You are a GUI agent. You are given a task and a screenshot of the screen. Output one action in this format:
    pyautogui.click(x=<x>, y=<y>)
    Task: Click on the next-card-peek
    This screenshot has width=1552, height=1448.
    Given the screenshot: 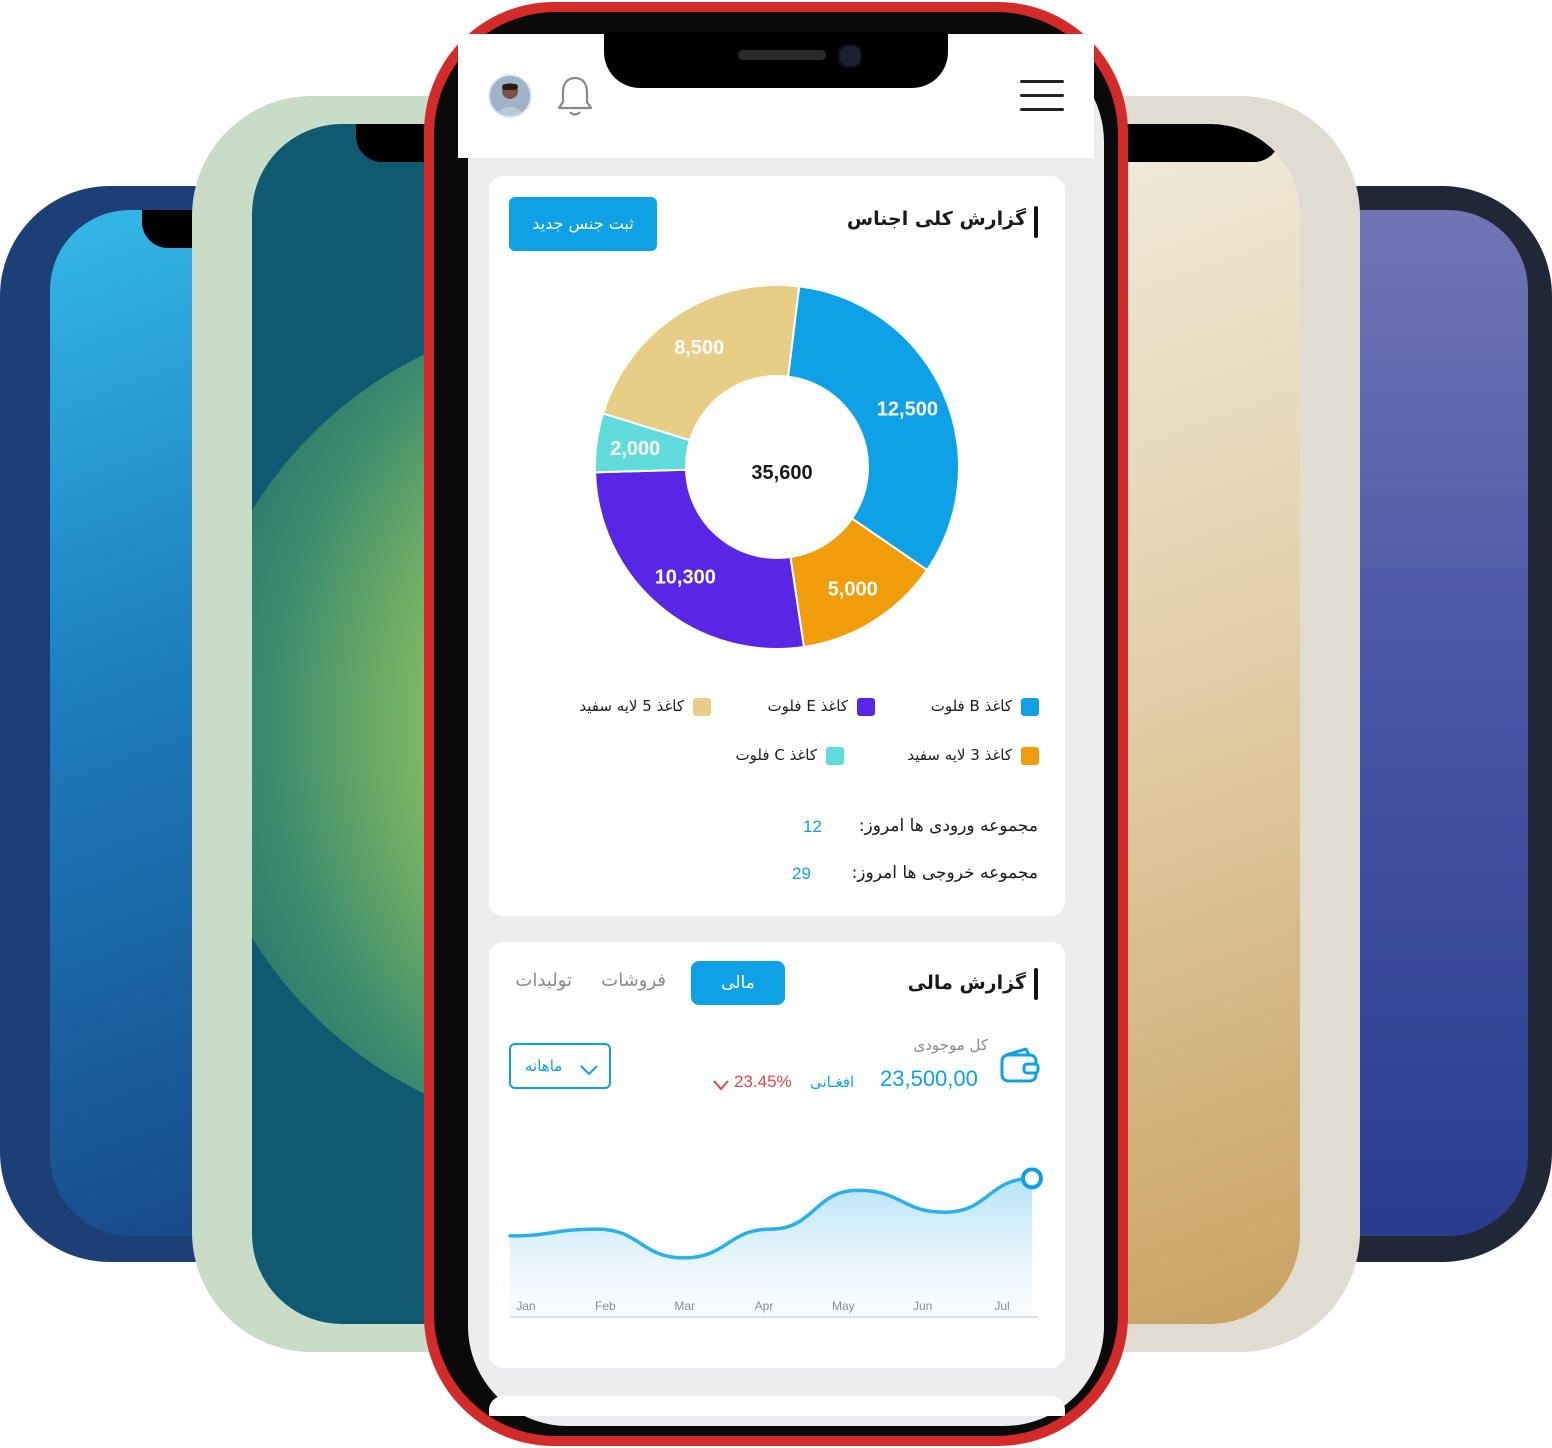 What is the action you would take?
    pyautogui.click(x=777, y=1406)
    